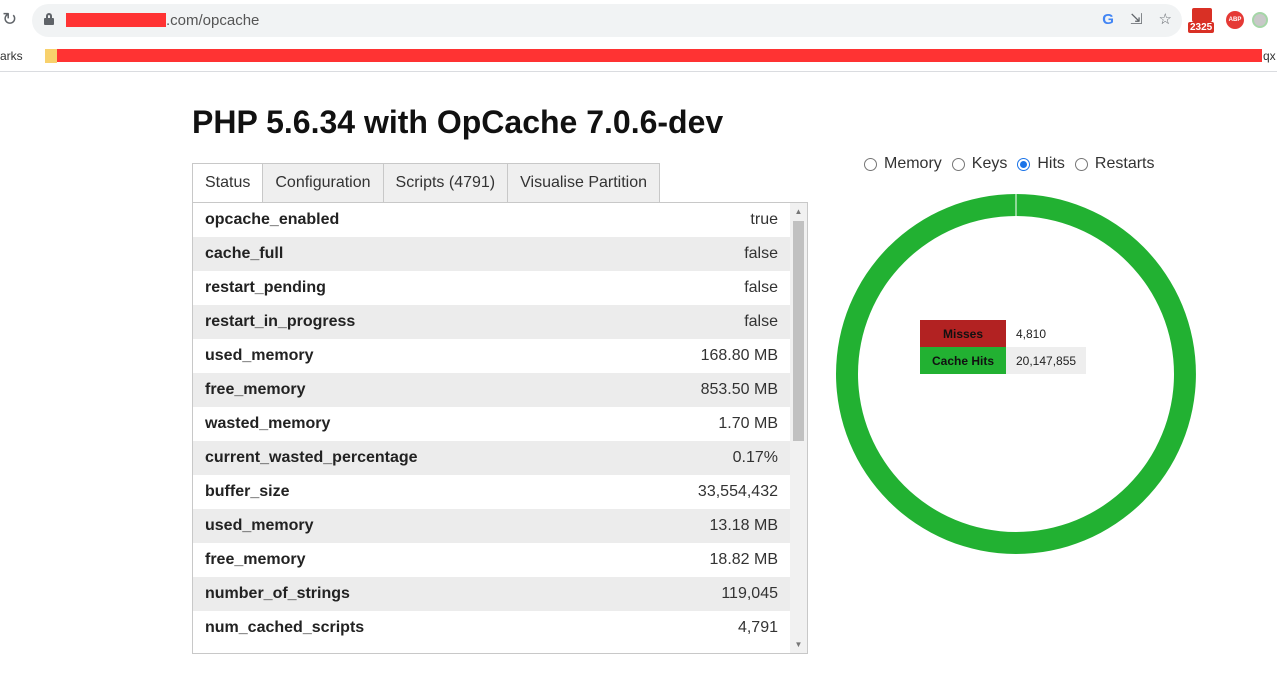 This screenshot has width=1277, height=683. Describe the element at coordinates (458, 122) in the screenshot. I see `page-title: PHP 5.6.34 with OpCache 7.0.6-dev` at that location.